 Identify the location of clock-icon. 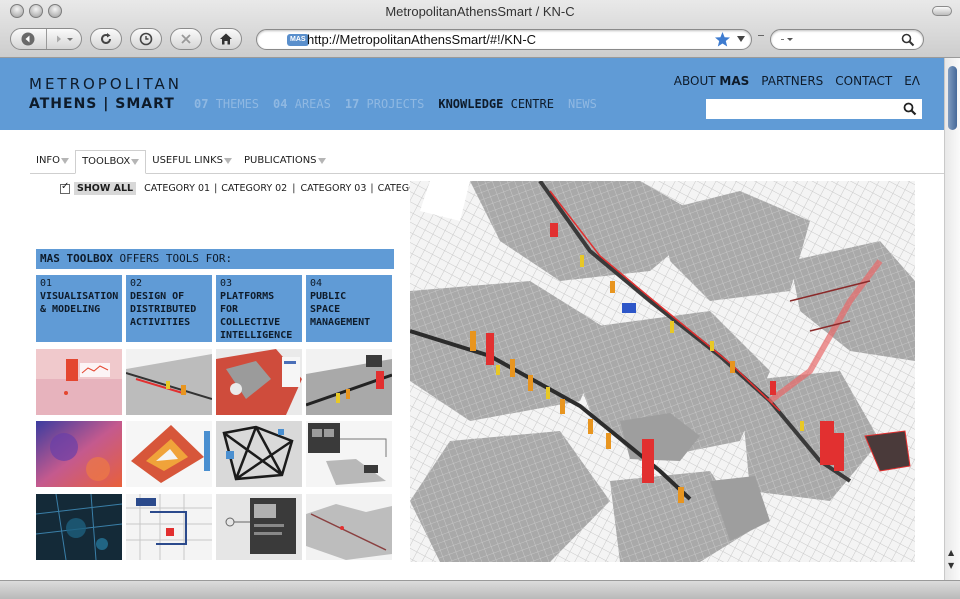
(146, 39).